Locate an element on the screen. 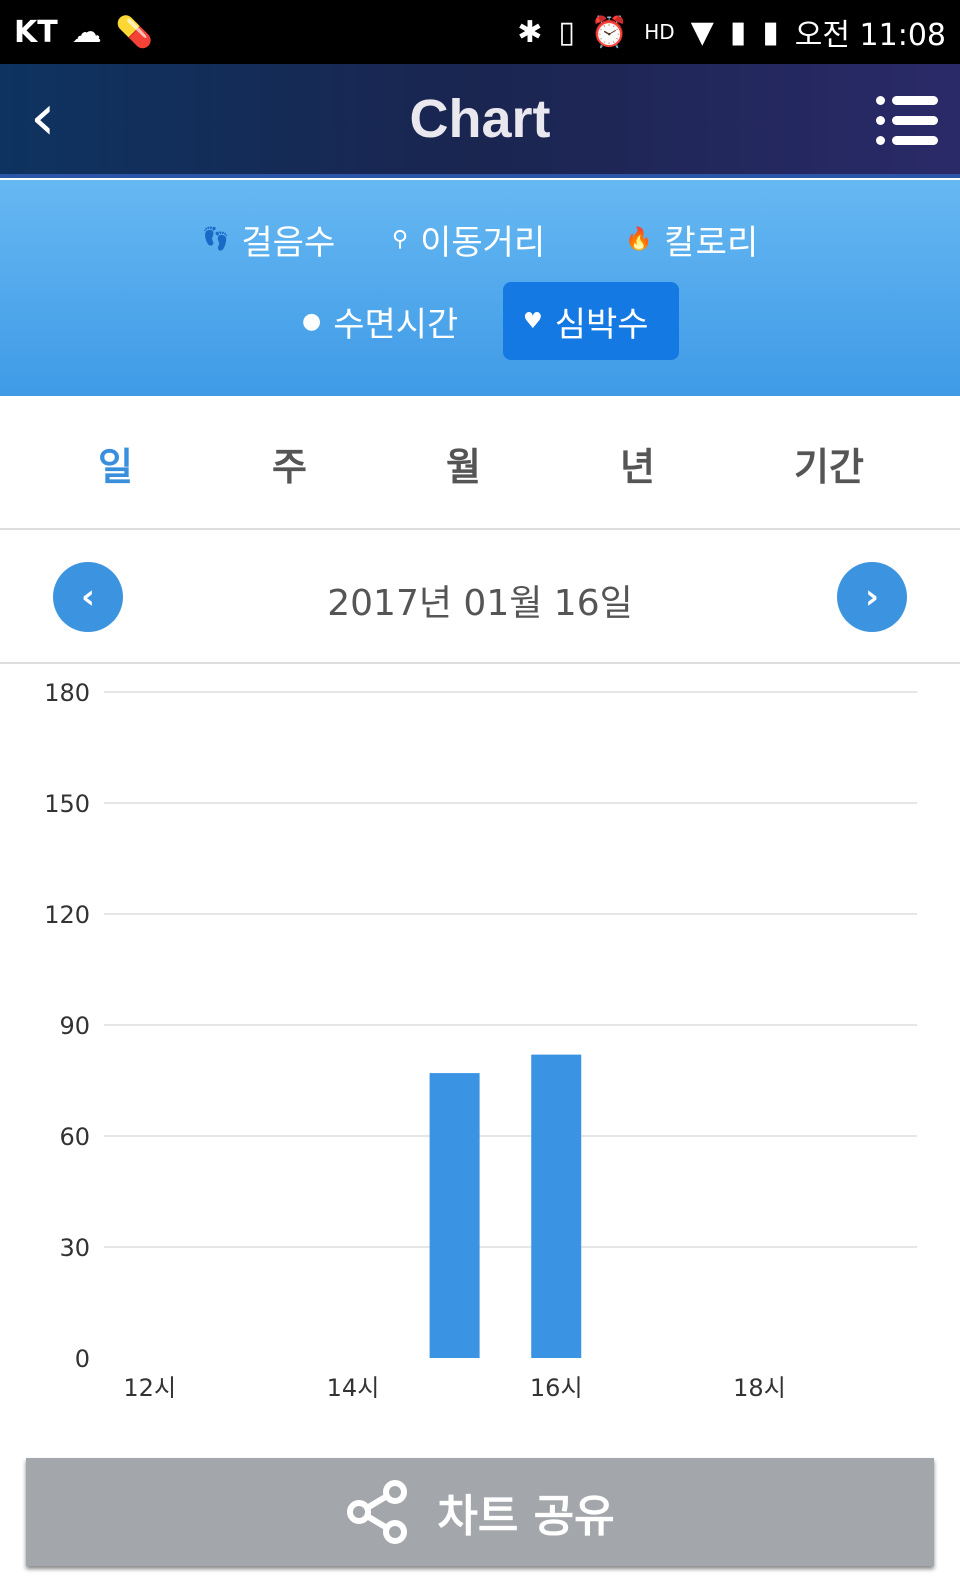 The image size is (960, 1594). footprints-icon: 👣 is located at coordinates (216, 239).